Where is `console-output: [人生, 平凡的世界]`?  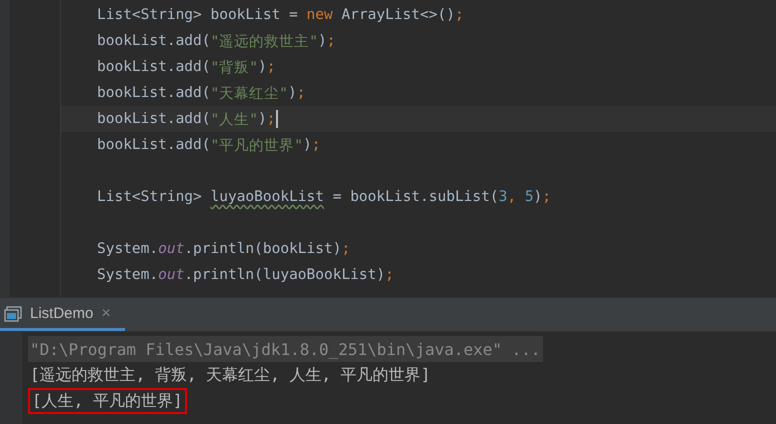
console-output: [人生, 平凡的世界] is located at coordinates (107, 401).